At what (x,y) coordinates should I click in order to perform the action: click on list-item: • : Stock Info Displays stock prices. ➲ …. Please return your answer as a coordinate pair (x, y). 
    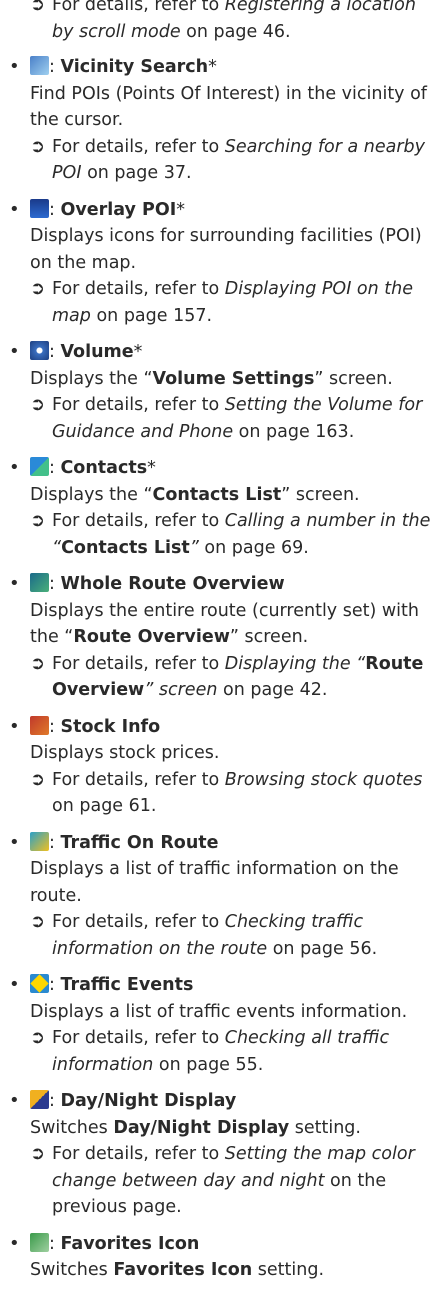
    Looking at the image, I should click on (217, 767).